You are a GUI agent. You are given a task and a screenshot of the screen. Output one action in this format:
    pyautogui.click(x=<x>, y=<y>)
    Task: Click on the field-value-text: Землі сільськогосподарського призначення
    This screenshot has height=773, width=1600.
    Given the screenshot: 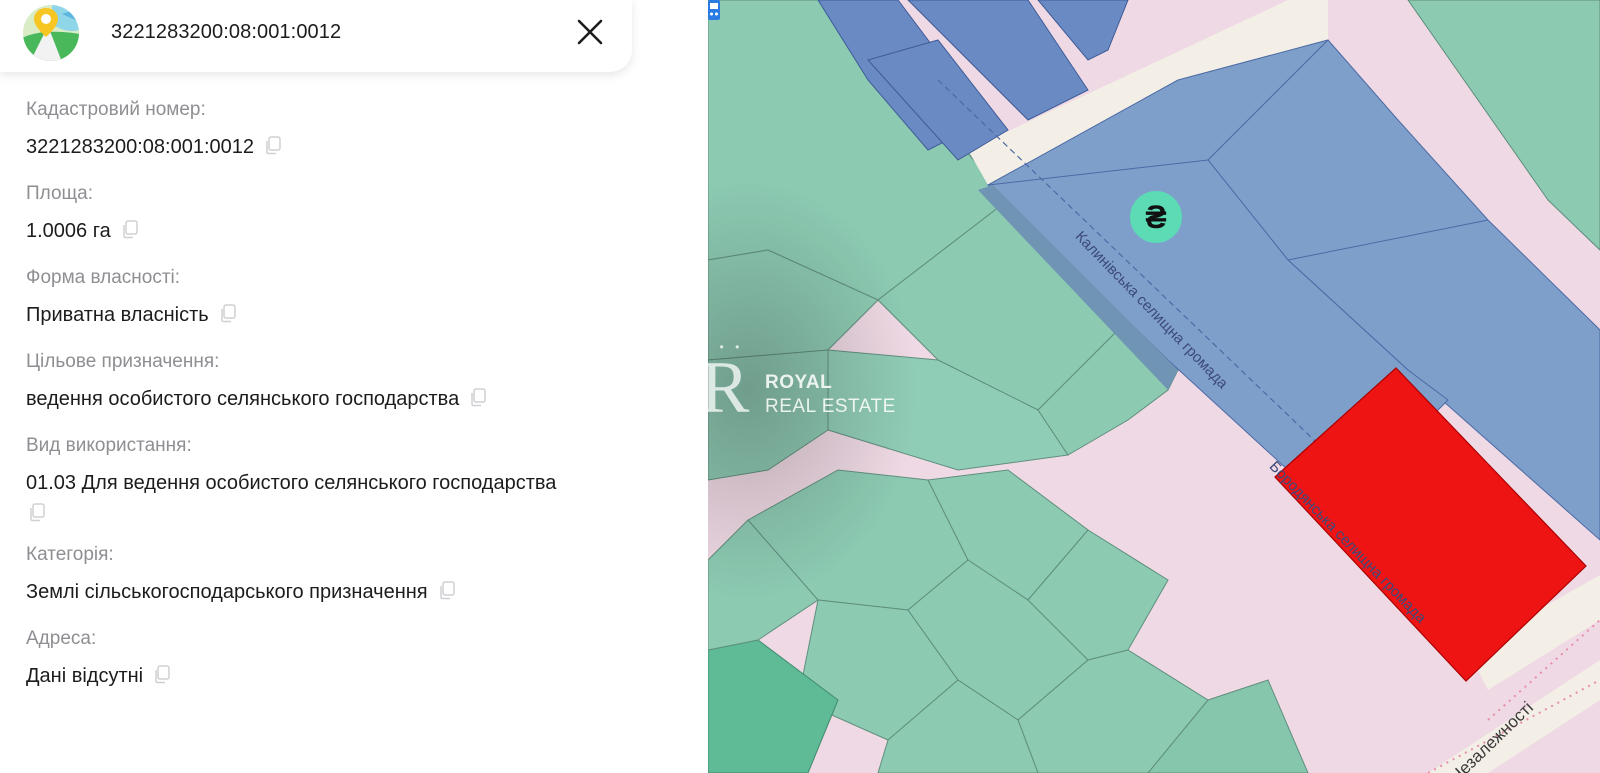 What is the action you would take?
    pyautogui.click(x=227, y=592)
    